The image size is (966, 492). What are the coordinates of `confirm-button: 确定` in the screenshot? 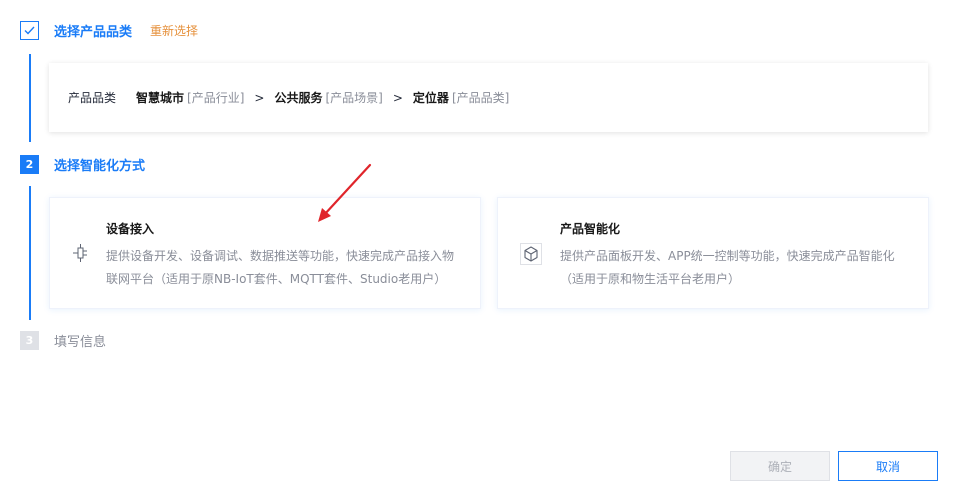 It's located at (780, 466).